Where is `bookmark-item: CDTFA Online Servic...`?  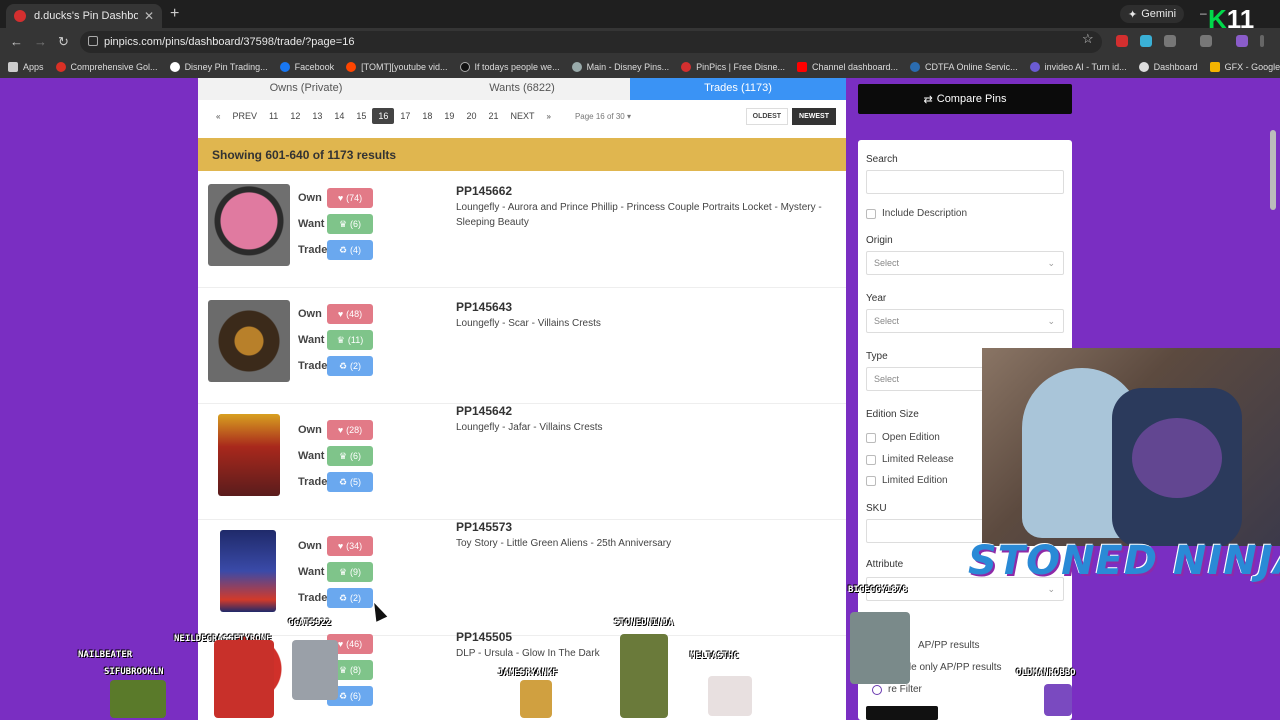
bookmark-item: CDTFA Online Servic... is located at coordinates (964, 67).